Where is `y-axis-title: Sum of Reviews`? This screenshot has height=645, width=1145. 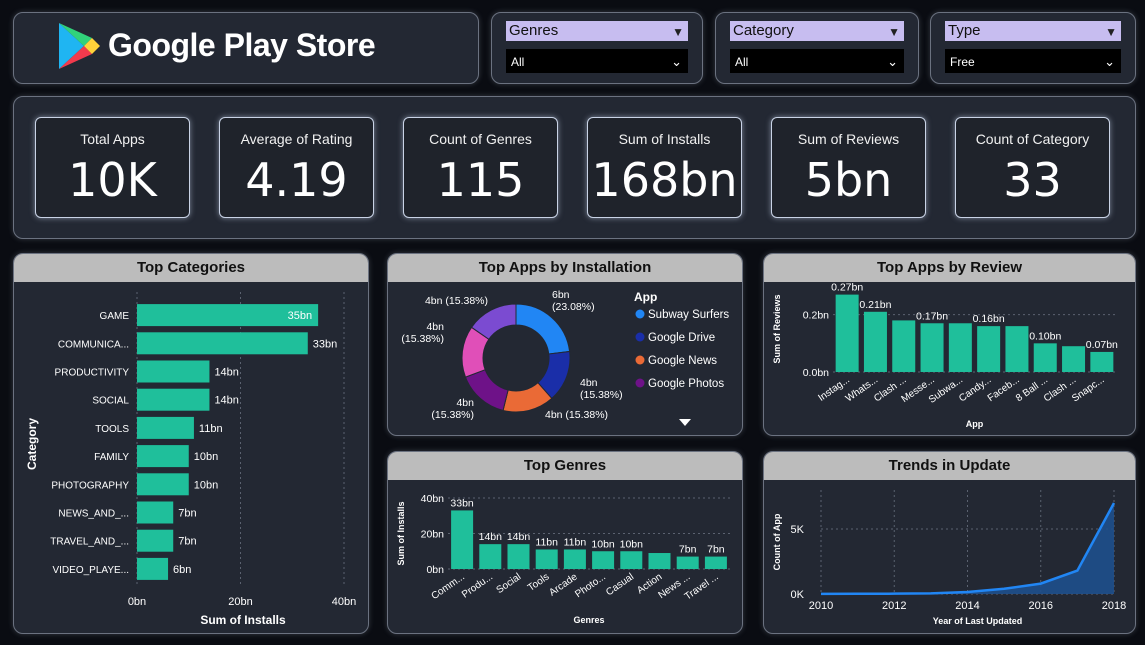 y-axis-title: Sum of Reviews is located at coordinates (777, 328).